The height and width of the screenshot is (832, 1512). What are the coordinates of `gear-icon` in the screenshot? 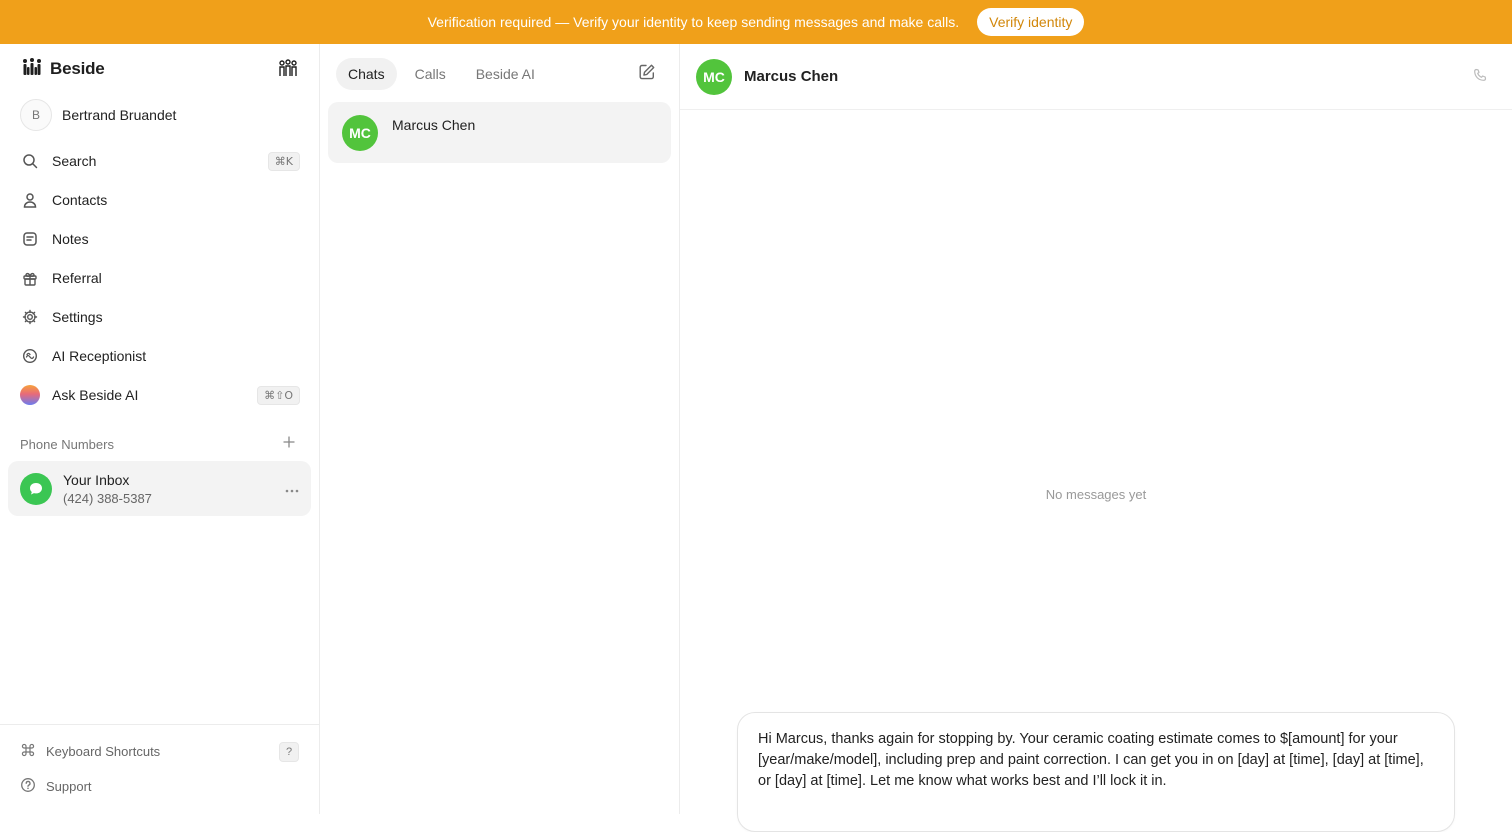 It's located at (30, 317).